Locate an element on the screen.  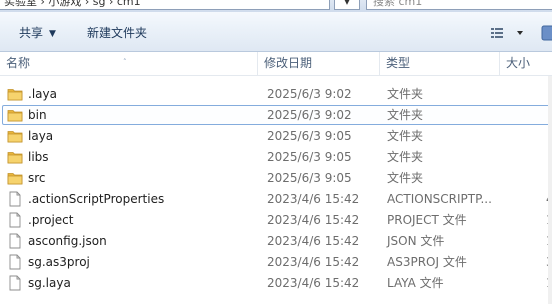
file-name: laya is located at coordinates (41, 136).